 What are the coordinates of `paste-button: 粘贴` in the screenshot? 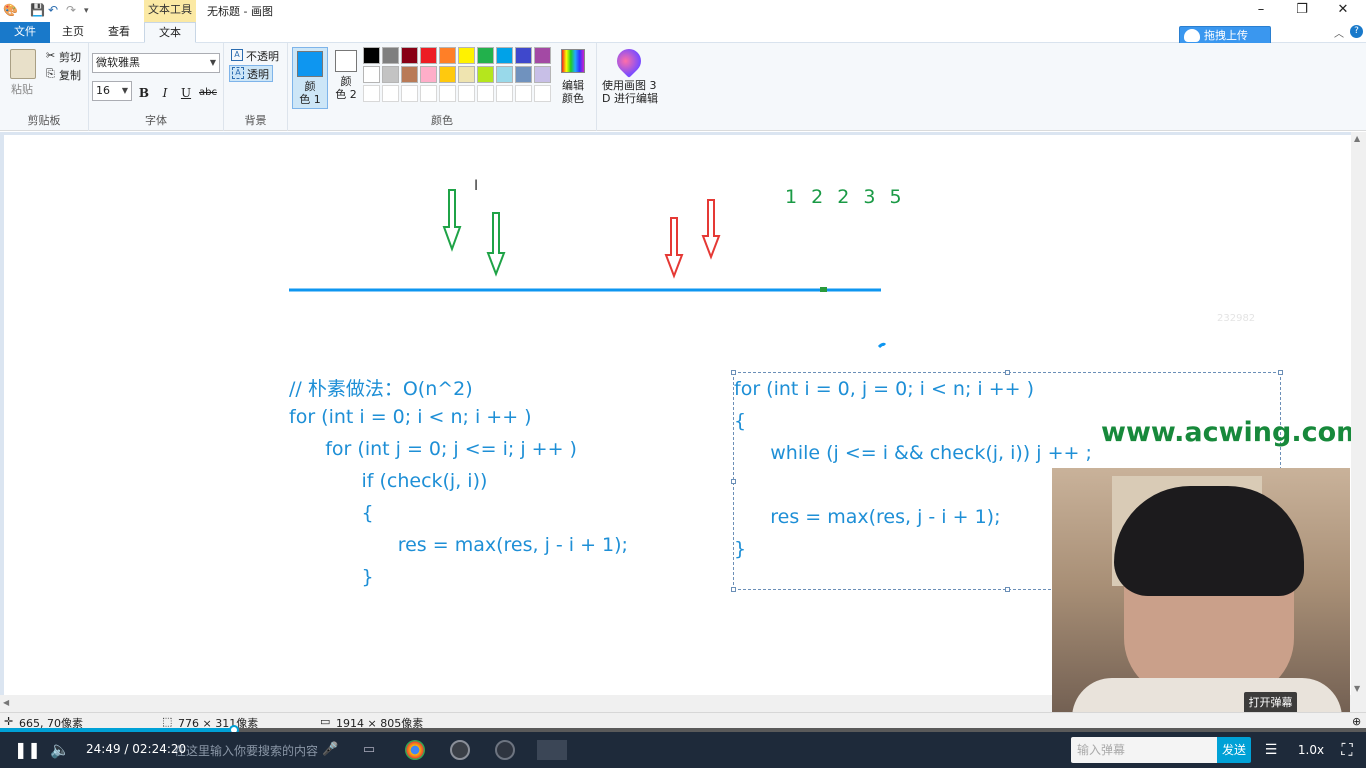 It's located at (22, 89).